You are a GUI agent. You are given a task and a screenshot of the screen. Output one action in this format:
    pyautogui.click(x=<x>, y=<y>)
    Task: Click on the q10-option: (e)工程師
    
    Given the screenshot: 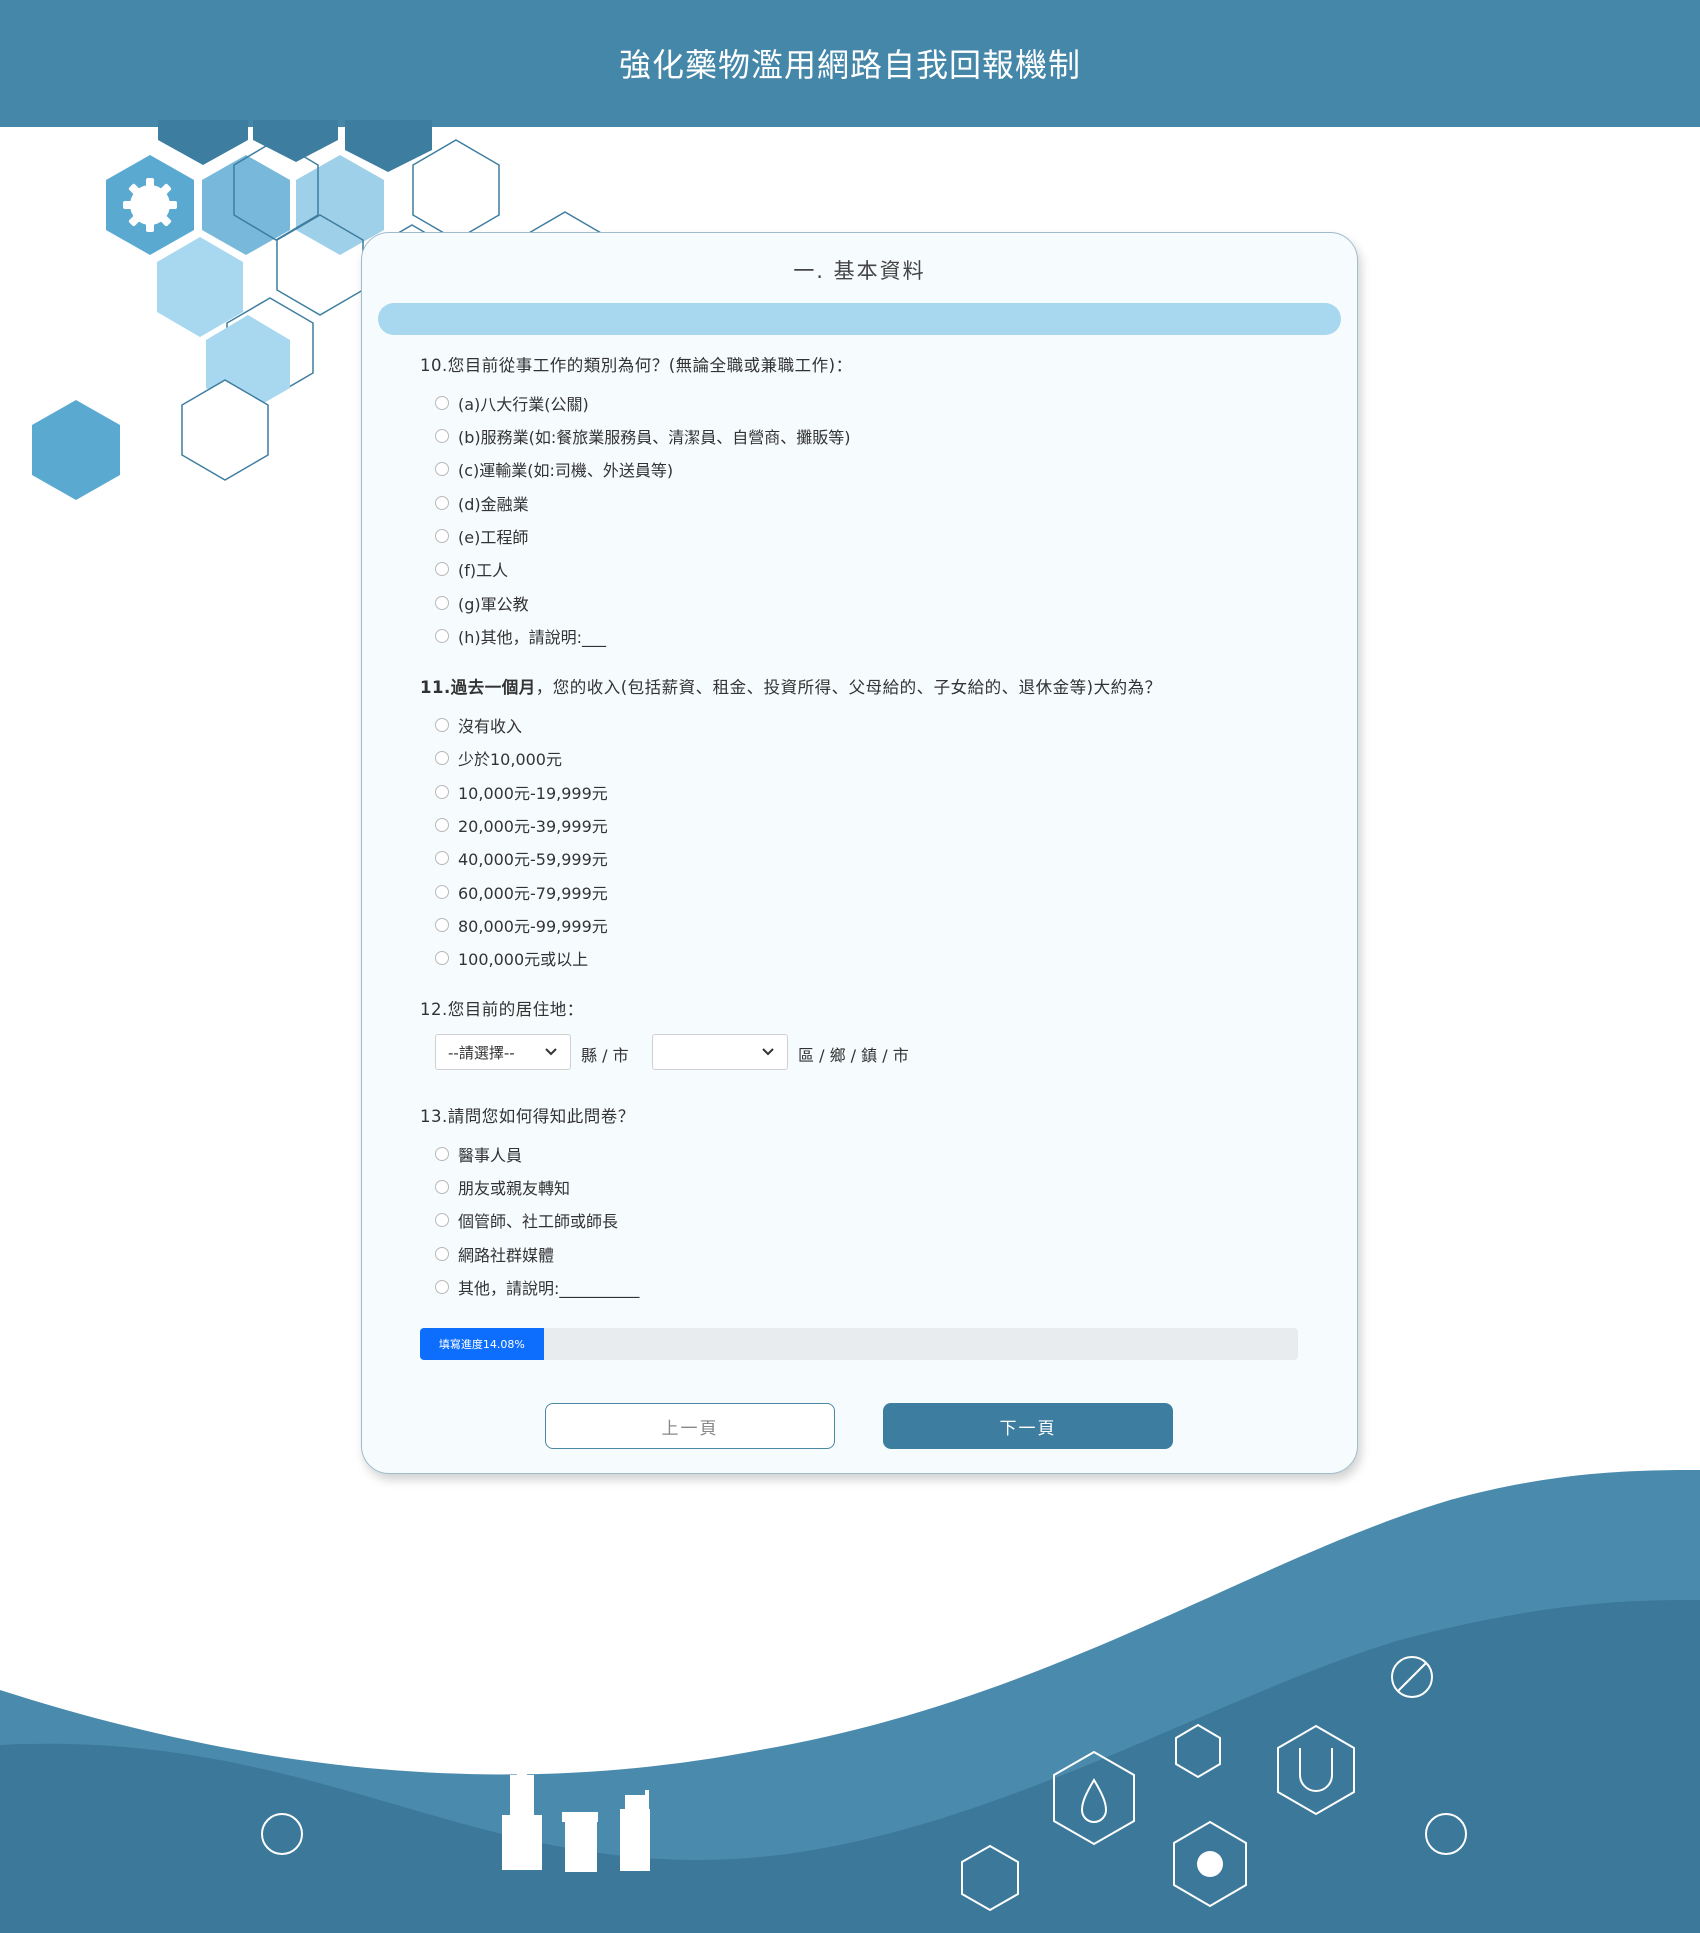 What is the action you would take?
    pyautogui.click(x=481, y=536)
    